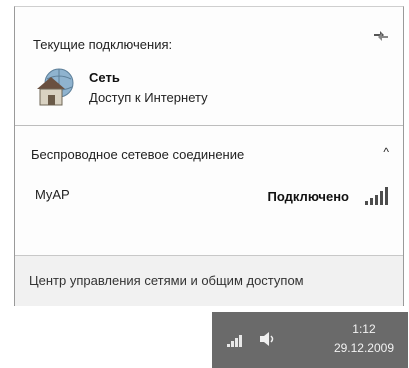 The width and height of the screenshot is (409, 368). What do you see at coordinates (209, 194) in the screenshot?
I see `wifi-network-item: MyAP Подключено` at bounding box center [209, 194].